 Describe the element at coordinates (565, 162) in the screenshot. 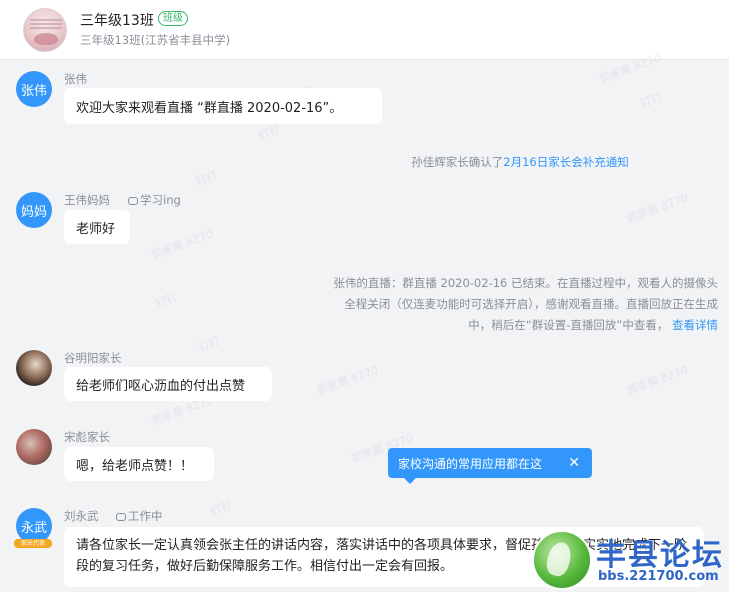

I see `notice-link: 2月16日家长会补充通知` at that location.